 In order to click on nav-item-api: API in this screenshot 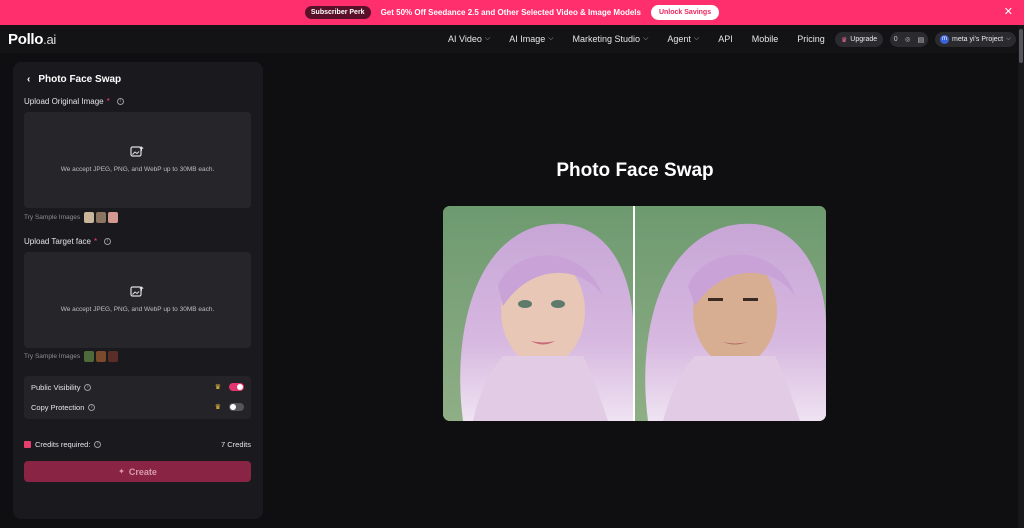, I will do `click(725, 39)`.